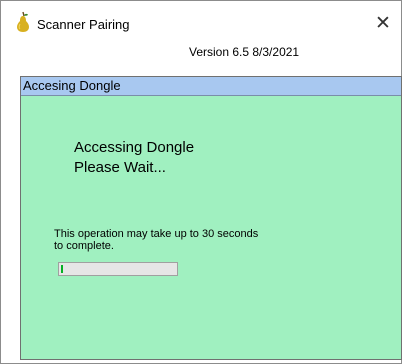 This screenshot has height=364, width=402. What do you see at coordinates (118, 269) in the screenshot?
I see `progress-bar` at bounding box center [118, 269].